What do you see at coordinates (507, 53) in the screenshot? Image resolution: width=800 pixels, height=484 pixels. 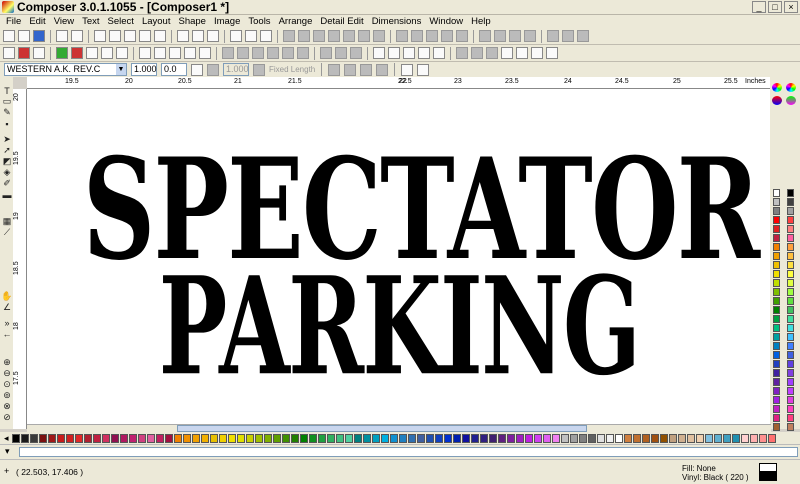 I see `dot-large-icon` at bounding box center [507, 53].